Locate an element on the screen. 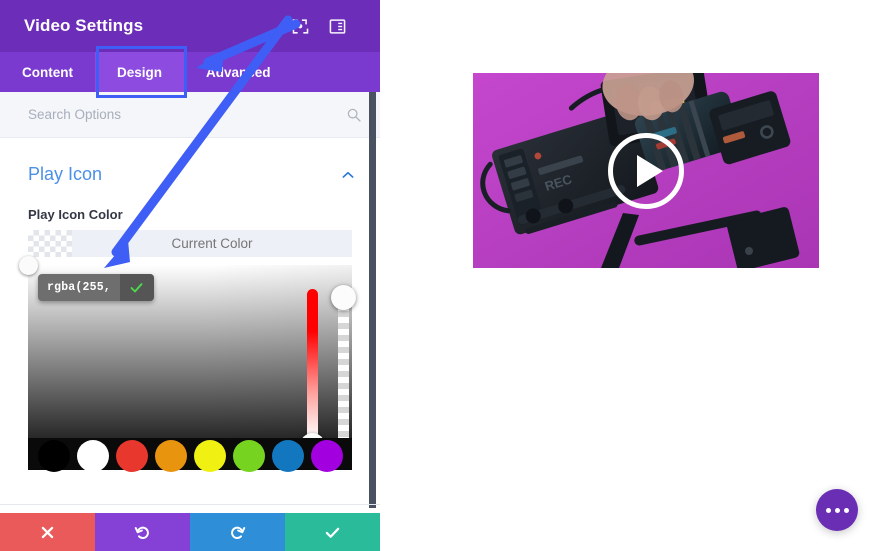  redo-button is located at coordinates (237, 532).